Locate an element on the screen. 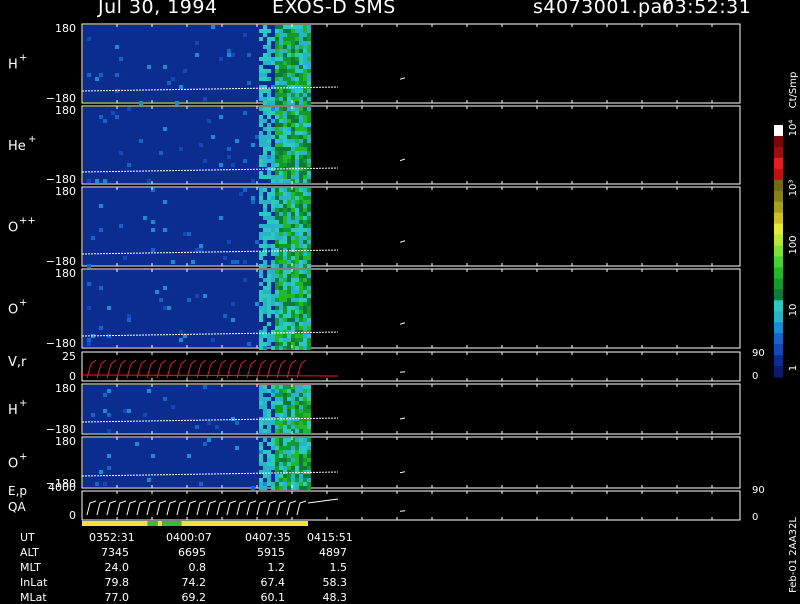 The height and width of the screenshot is (604, 800). ephemeris-value: 77.0 is located at coordinates (117, 597).